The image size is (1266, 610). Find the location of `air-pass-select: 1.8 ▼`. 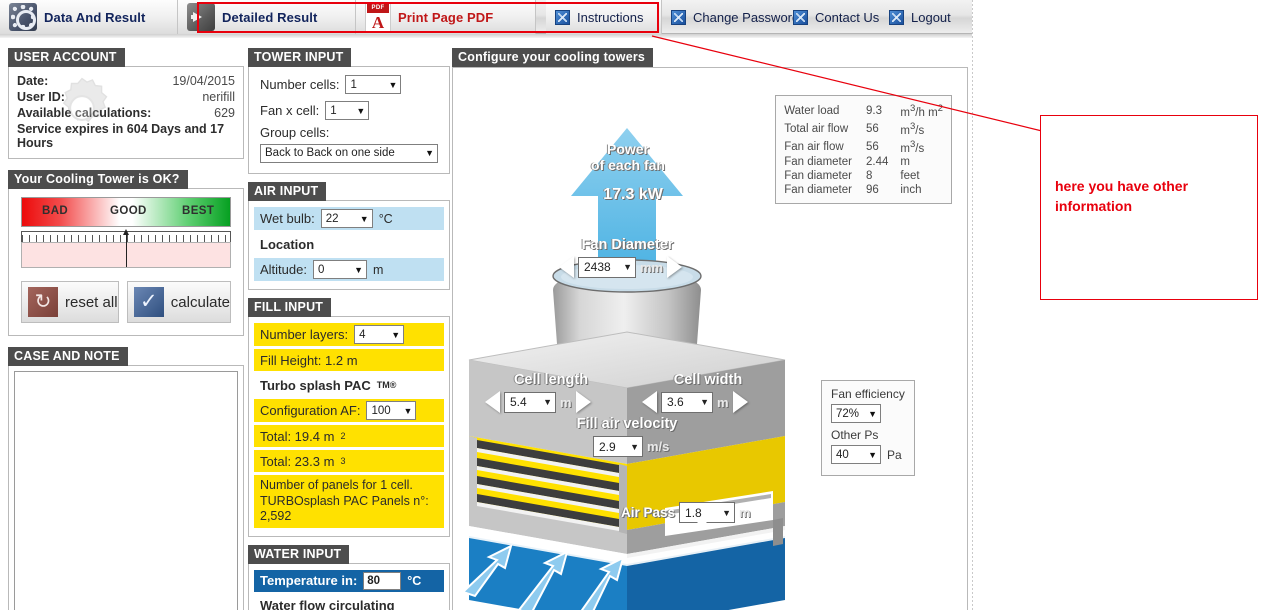

air-pass-select: 1.8 ▼ is located at coordinates (707, 512).